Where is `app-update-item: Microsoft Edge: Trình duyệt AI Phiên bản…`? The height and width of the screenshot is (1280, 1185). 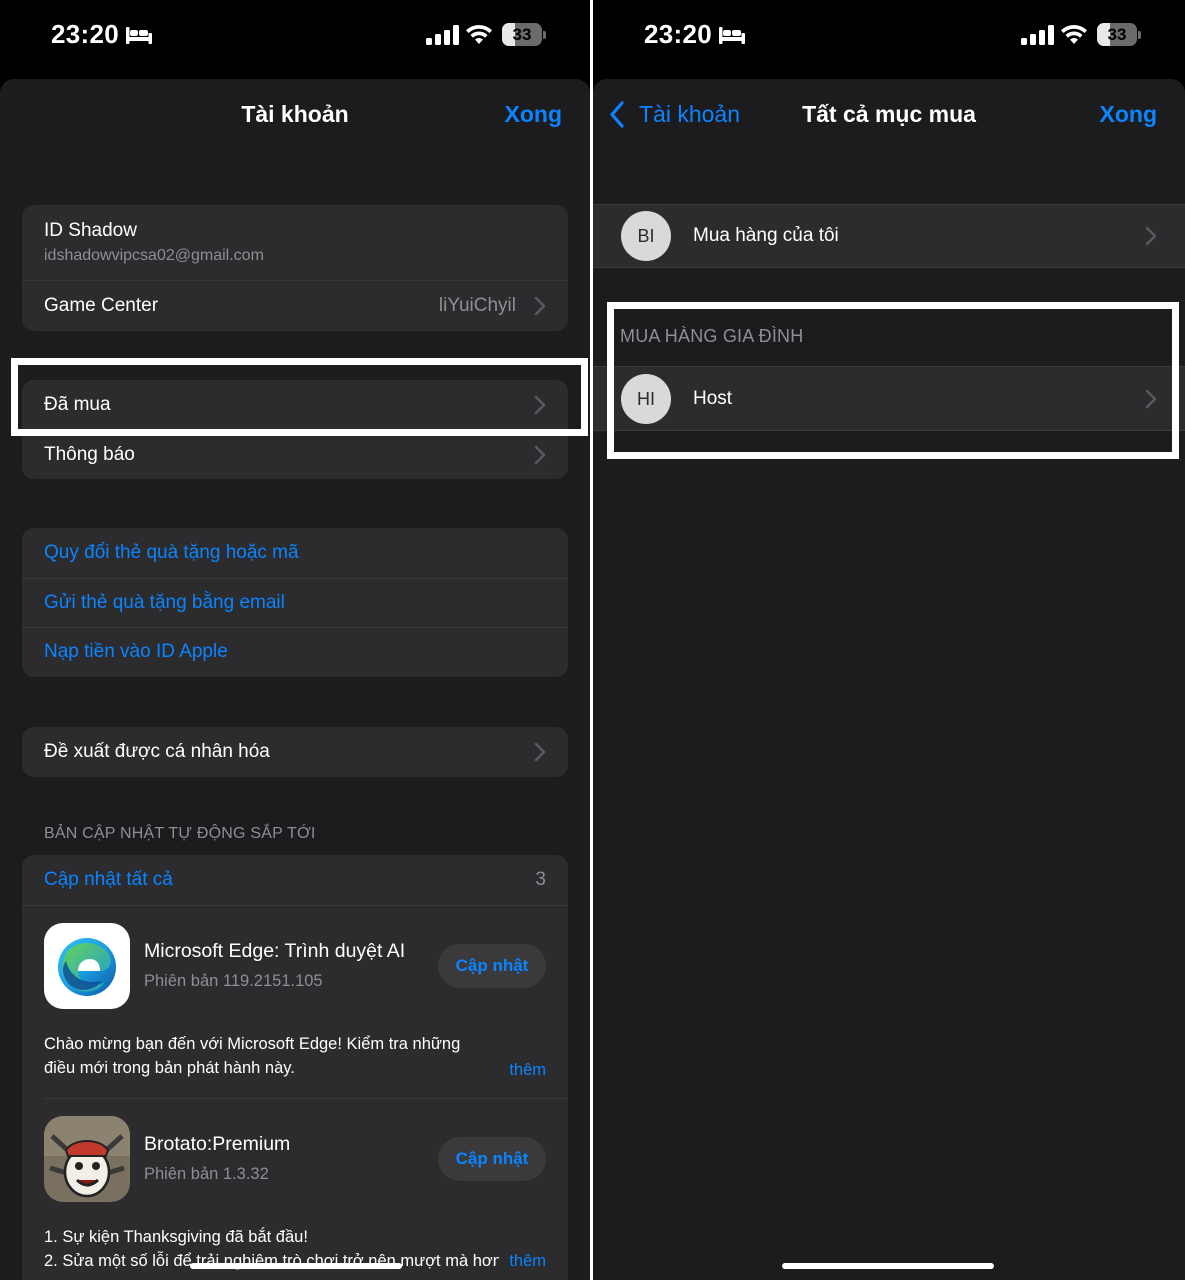
app-update-item: Microsoft Edge: Trình duyệt AI Phiên bản… is located at coordinates (295, 997).